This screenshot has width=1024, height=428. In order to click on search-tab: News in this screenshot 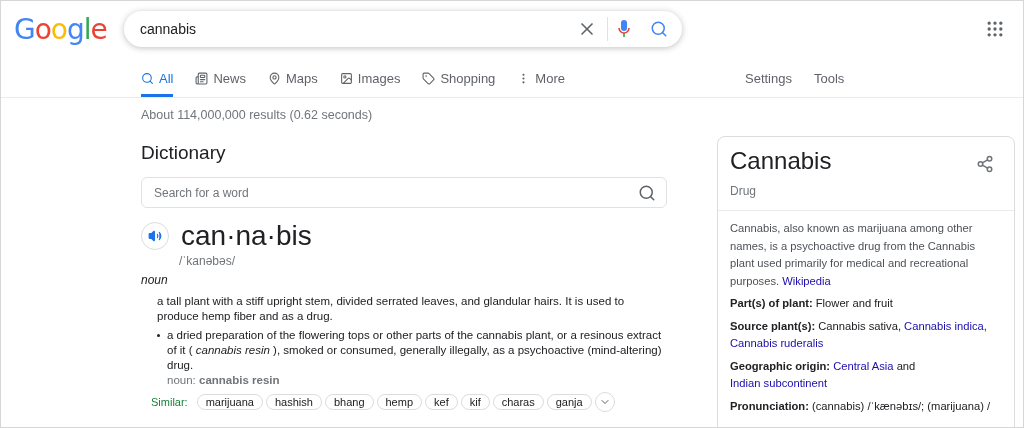, I will do `click(220, 84)`.